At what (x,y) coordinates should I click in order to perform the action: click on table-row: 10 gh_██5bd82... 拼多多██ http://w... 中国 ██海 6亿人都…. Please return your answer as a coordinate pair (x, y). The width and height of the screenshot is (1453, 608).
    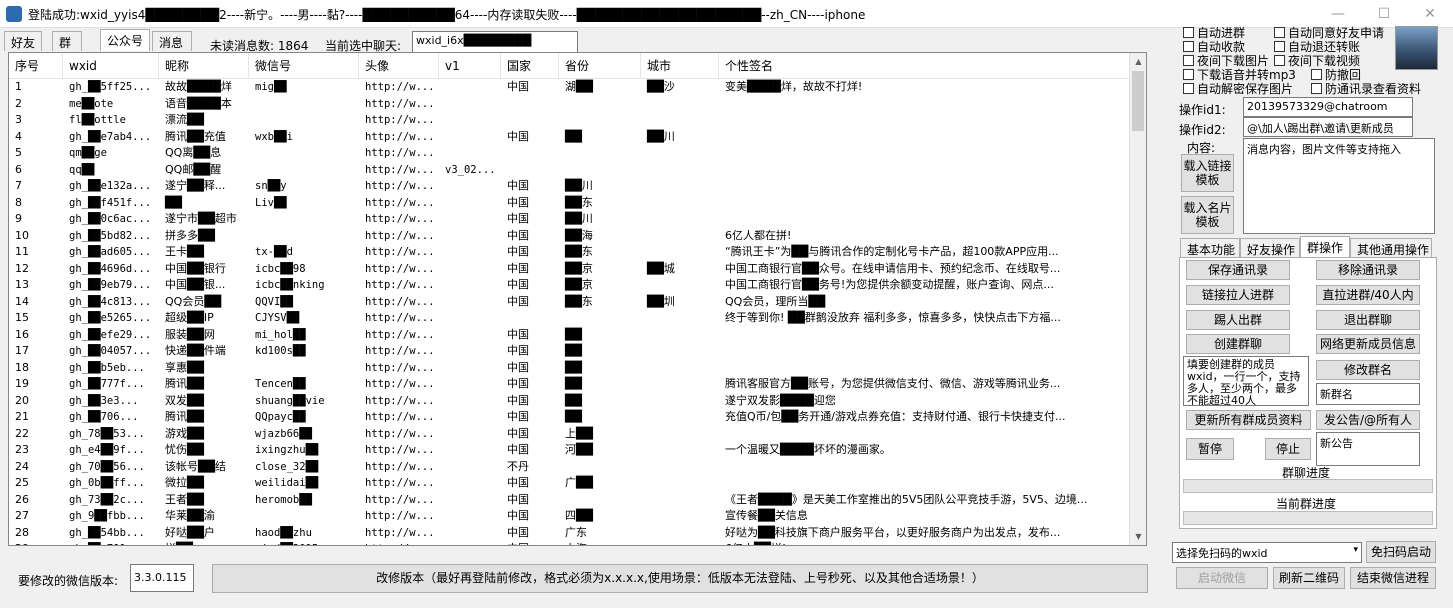
    Looking at the image, I should click on (570, 236).